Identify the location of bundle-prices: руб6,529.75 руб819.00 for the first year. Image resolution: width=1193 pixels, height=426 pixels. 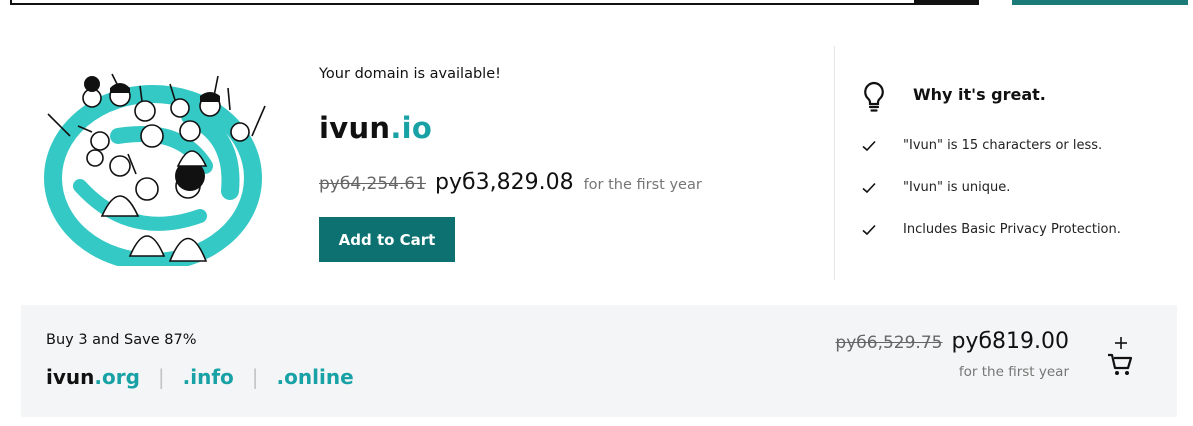
(952, 354).